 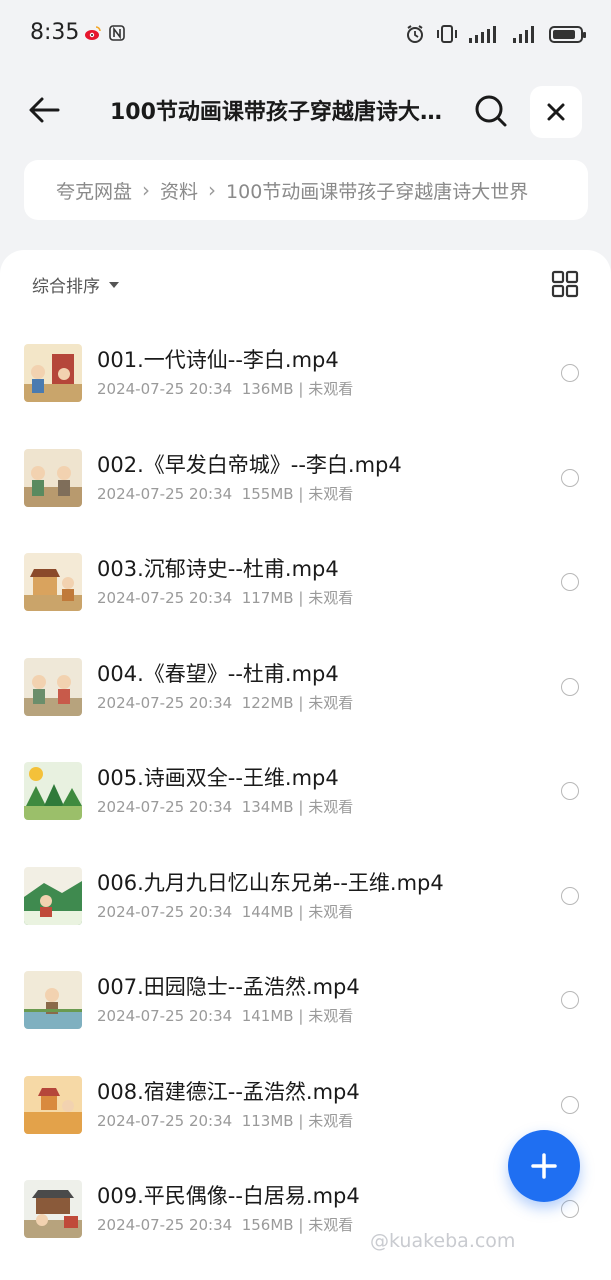 What do you see at coordinates (443, 1241) in the screenshot?
I see `watermark: @kuakeba.com` at bounding box center [443, 1241].